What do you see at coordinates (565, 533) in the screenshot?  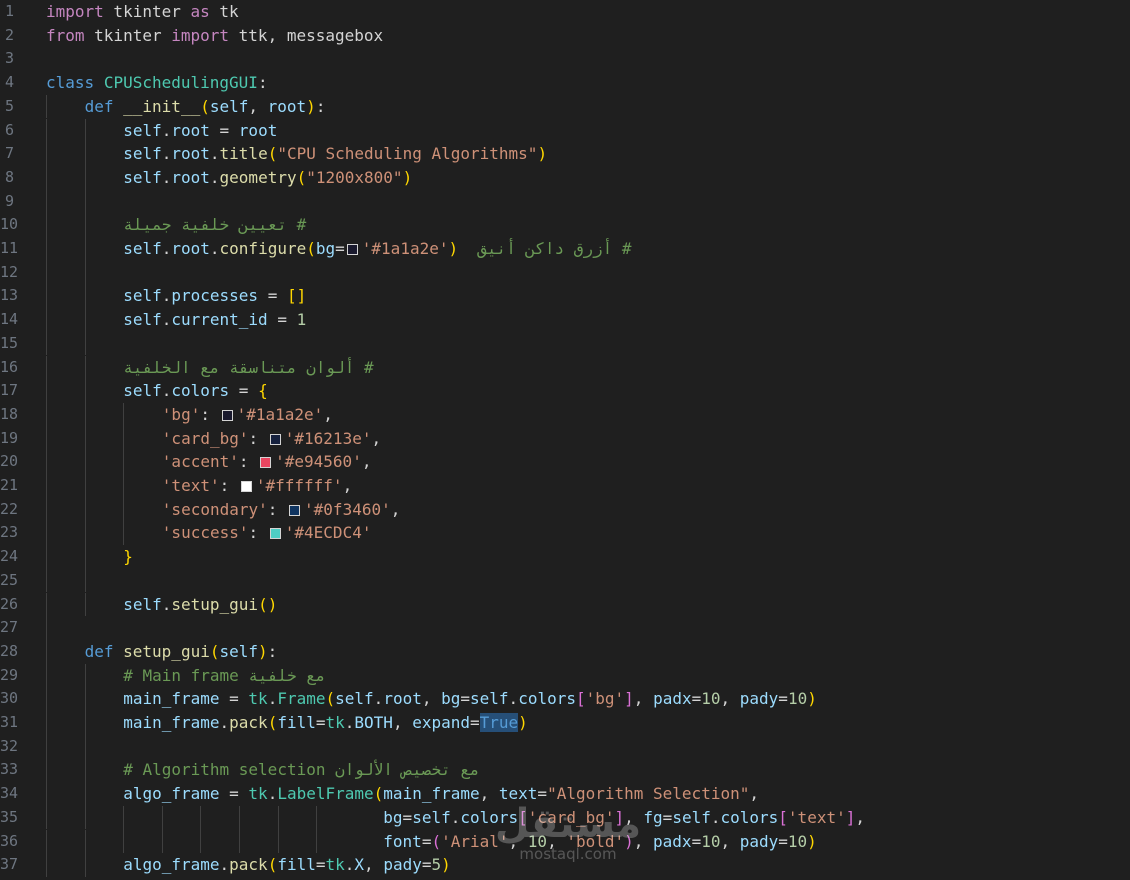 I see `code-line: 23 'success': '#4ECDC4'` at bounding box center [565, 533].